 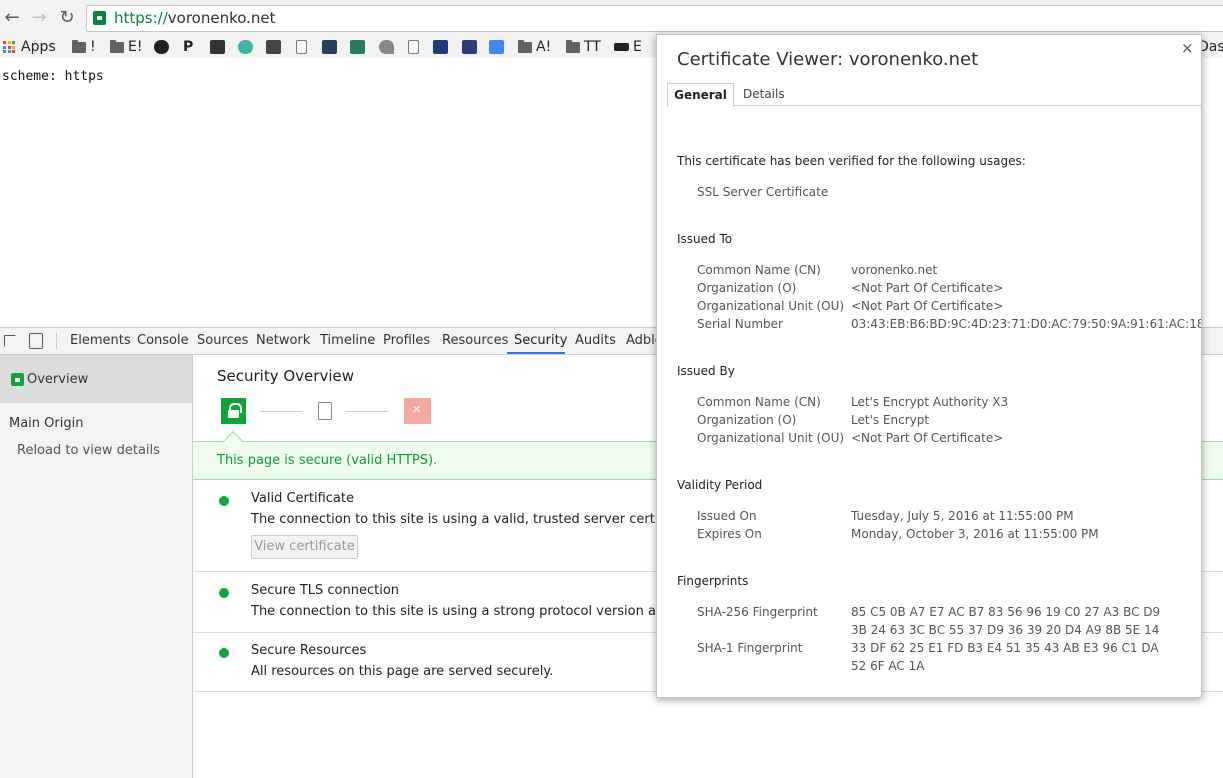 I want to click on tab-console: Console, so click(x=163, y=340).